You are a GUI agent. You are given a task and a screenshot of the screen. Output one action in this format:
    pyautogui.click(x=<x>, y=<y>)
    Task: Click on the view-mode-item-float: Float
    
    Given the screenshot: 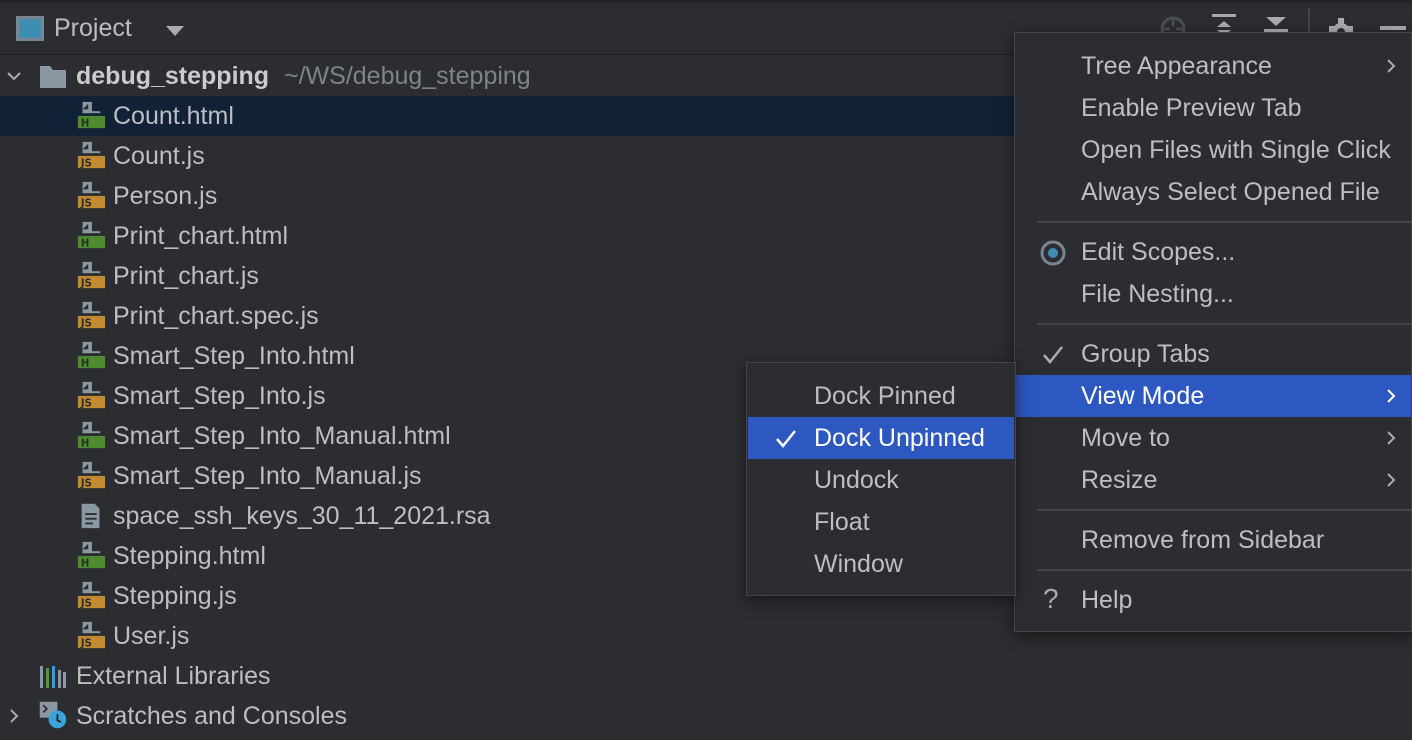 What is the action you would take?
    pyautogui.click(x=881, y=522)
    